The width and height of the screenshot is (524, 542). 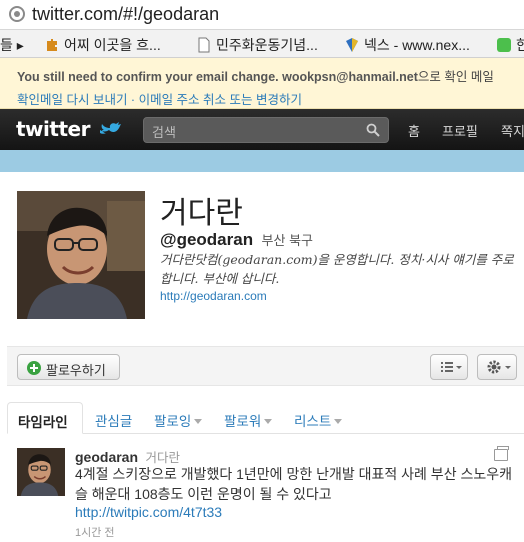 What do you see at coordinates (262, 15) in the screenshot?
I see `address-bar: twitter.com/#!/geodaran` at bounding box center [262, 15].